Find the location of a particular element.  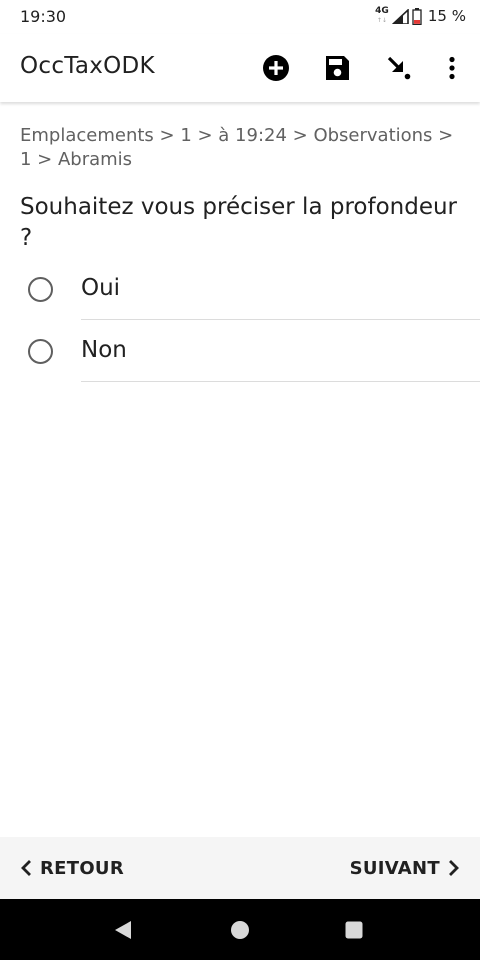

battery-percent: 15 % is located at coordinates (446, 16).